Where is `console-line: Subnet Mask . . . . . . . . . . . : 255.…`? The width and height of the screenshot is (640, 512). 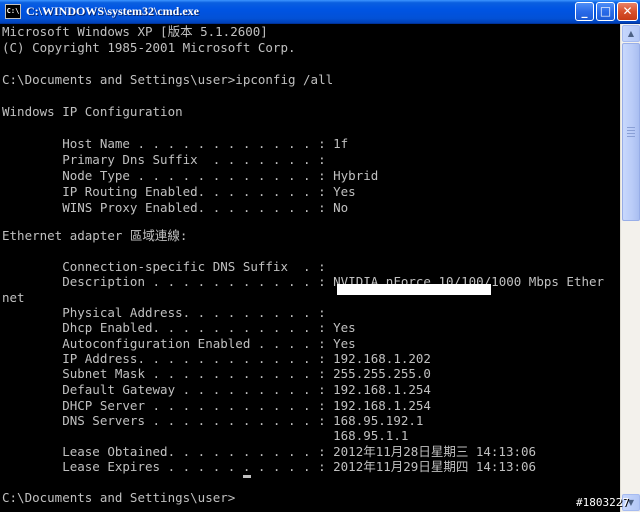 console-line: Subnet Mask . . . . . . . . . . . : 255.… is located at coordinates (216, 373).